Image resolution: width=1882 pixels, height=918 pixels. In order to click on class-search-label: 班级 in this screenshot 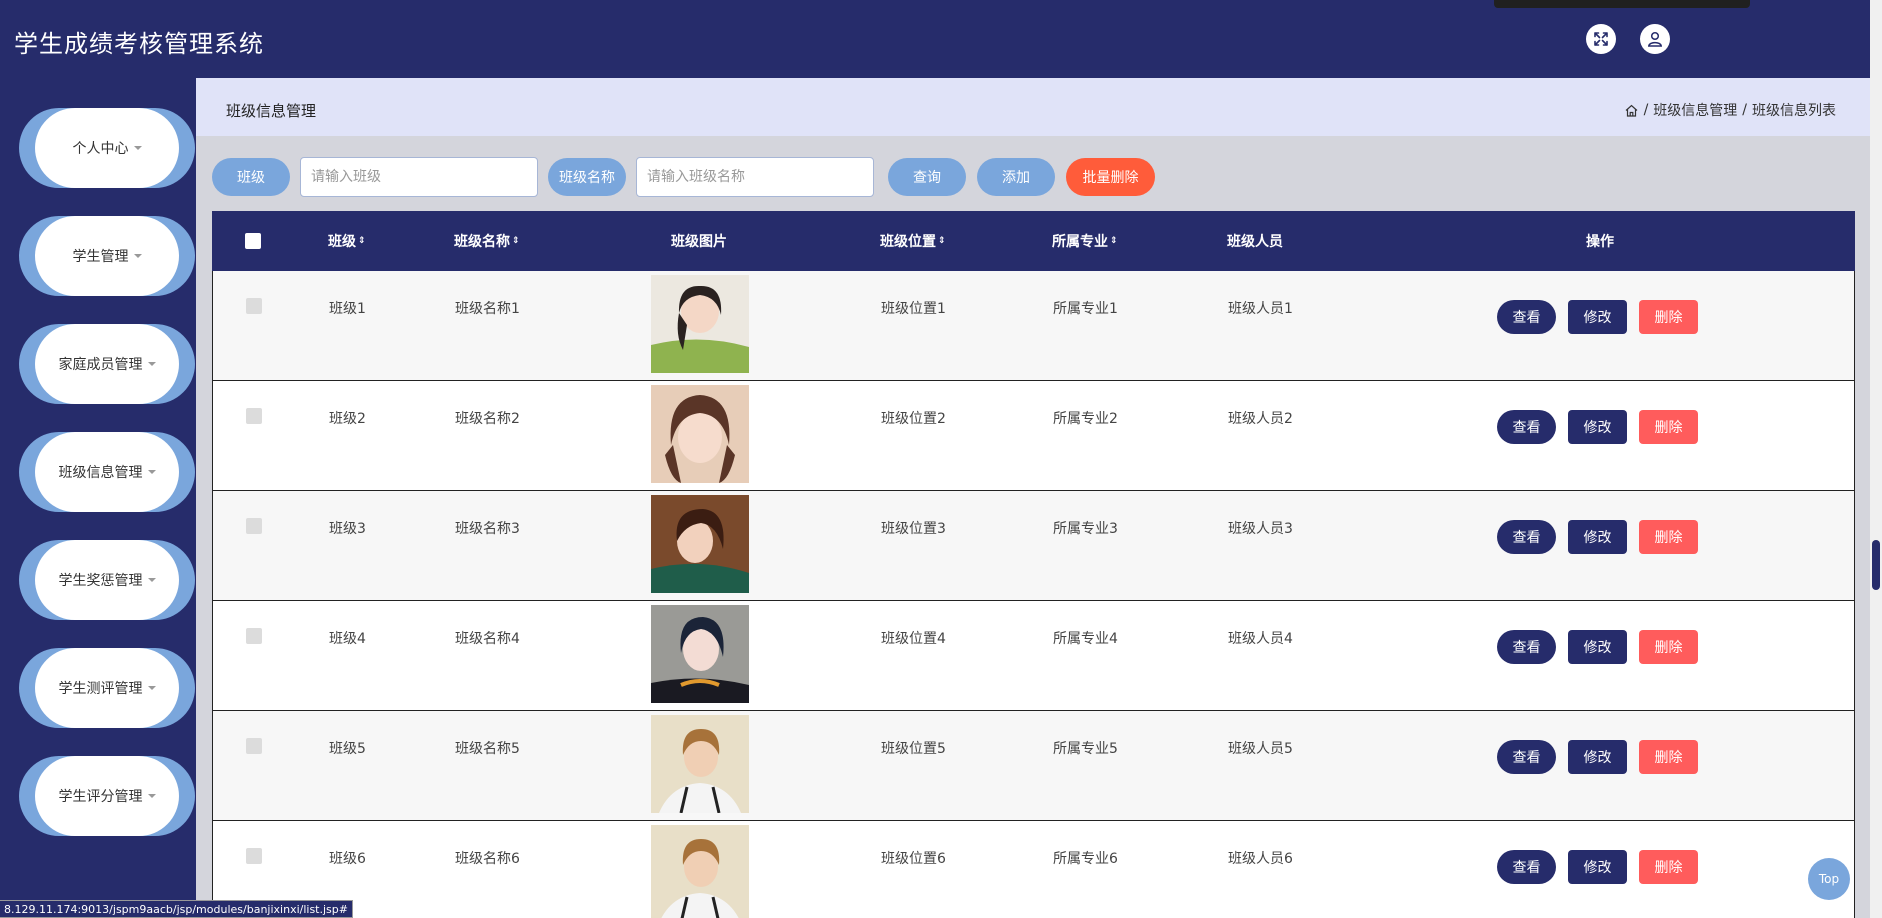, I will do `click(251, 177)`.